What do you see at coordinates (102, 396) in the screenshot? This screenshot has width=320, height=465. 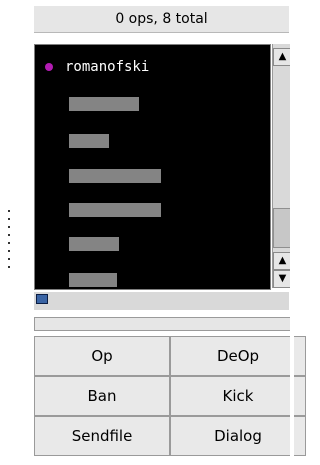 I see `ban-button: Ban` at bounding box center [102, 396].